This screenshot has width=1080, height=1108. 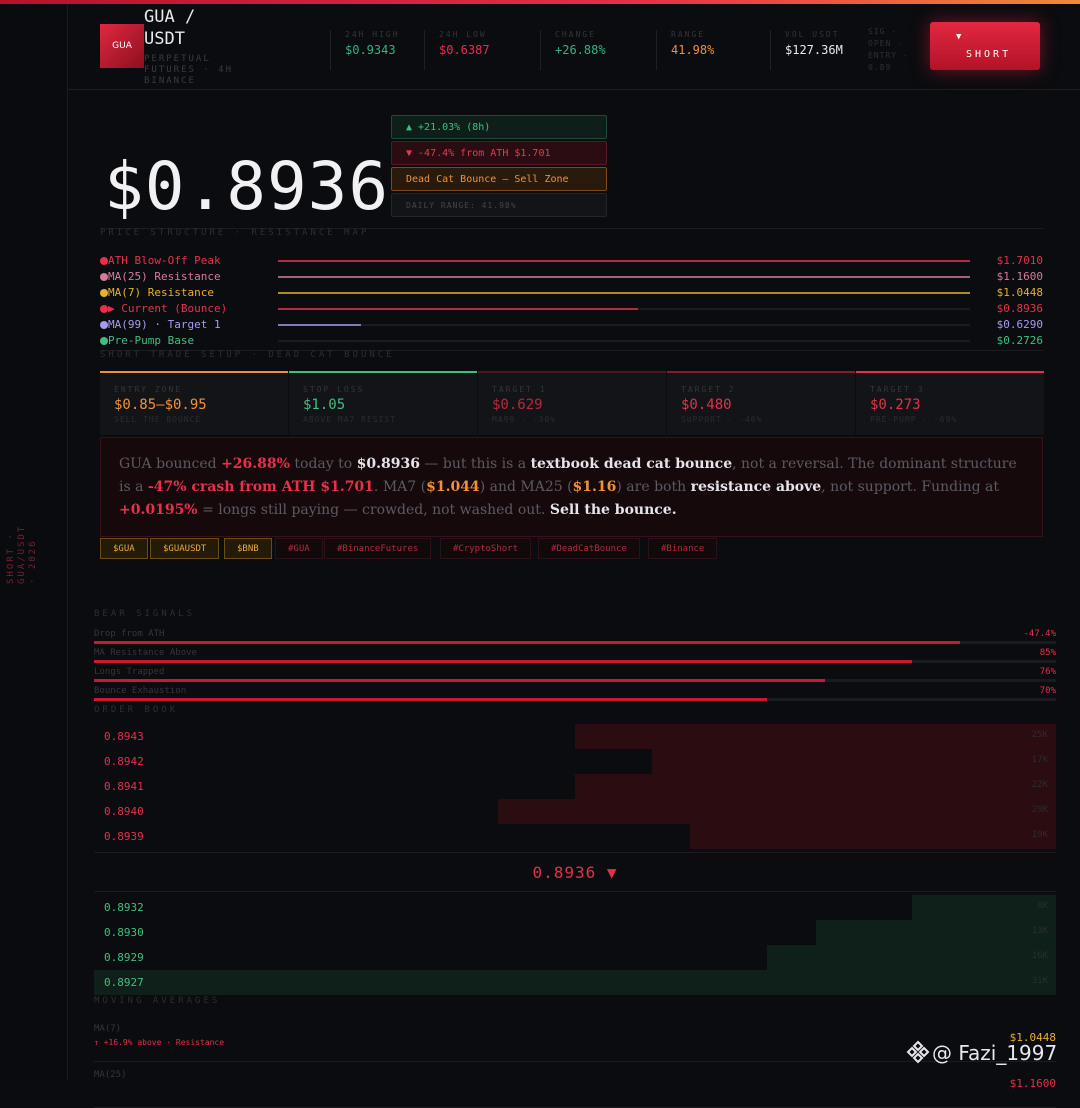 What do you see at coordinates (918, 1052) in the screenshot?
I see `binance-logo-icon` at bounding box center [918, 1052].